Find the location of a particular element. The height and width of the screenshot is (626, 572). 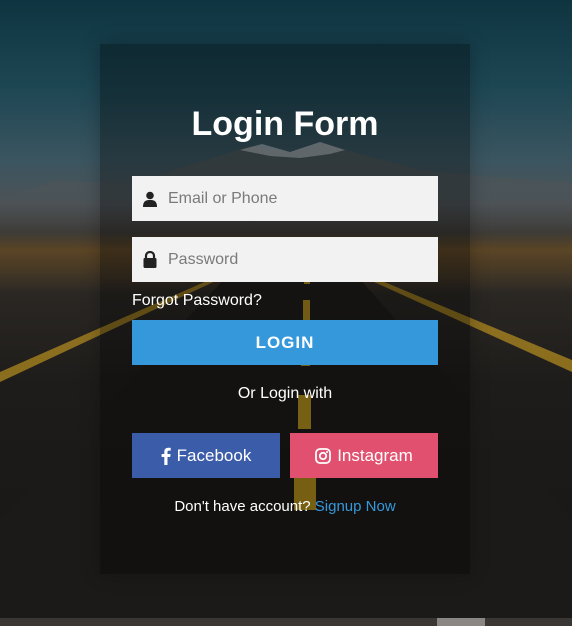

facebook-login-button: Facebook is located at coordinates (206, 455).